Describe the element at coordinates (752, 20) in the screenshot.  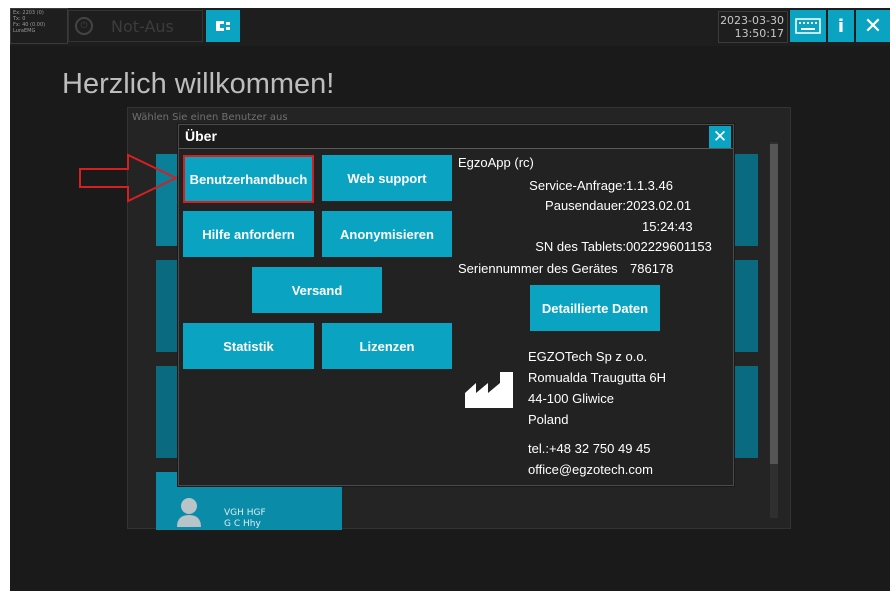
I see `date-text: 2023-03-30` at that location.